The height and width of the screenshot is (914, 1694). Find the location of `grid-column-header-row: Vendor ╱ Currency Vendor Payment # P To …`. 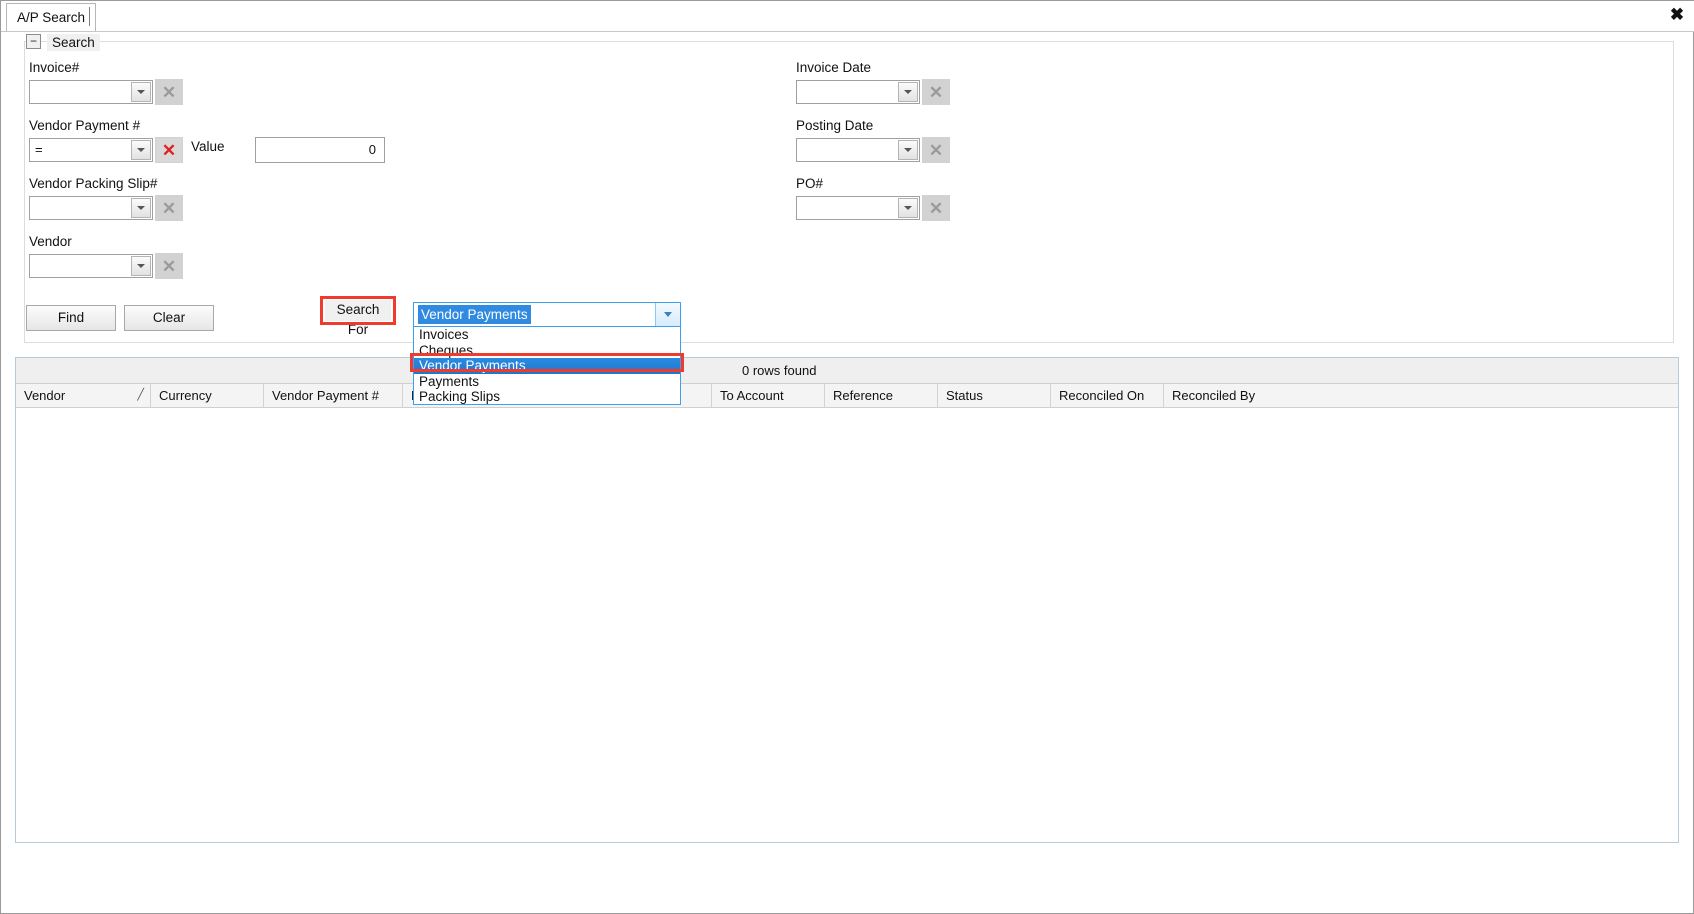

grid-column-header-row: Vendor ╱ Currency Vendor Payment # P To … is located at coordinates (847, 396).